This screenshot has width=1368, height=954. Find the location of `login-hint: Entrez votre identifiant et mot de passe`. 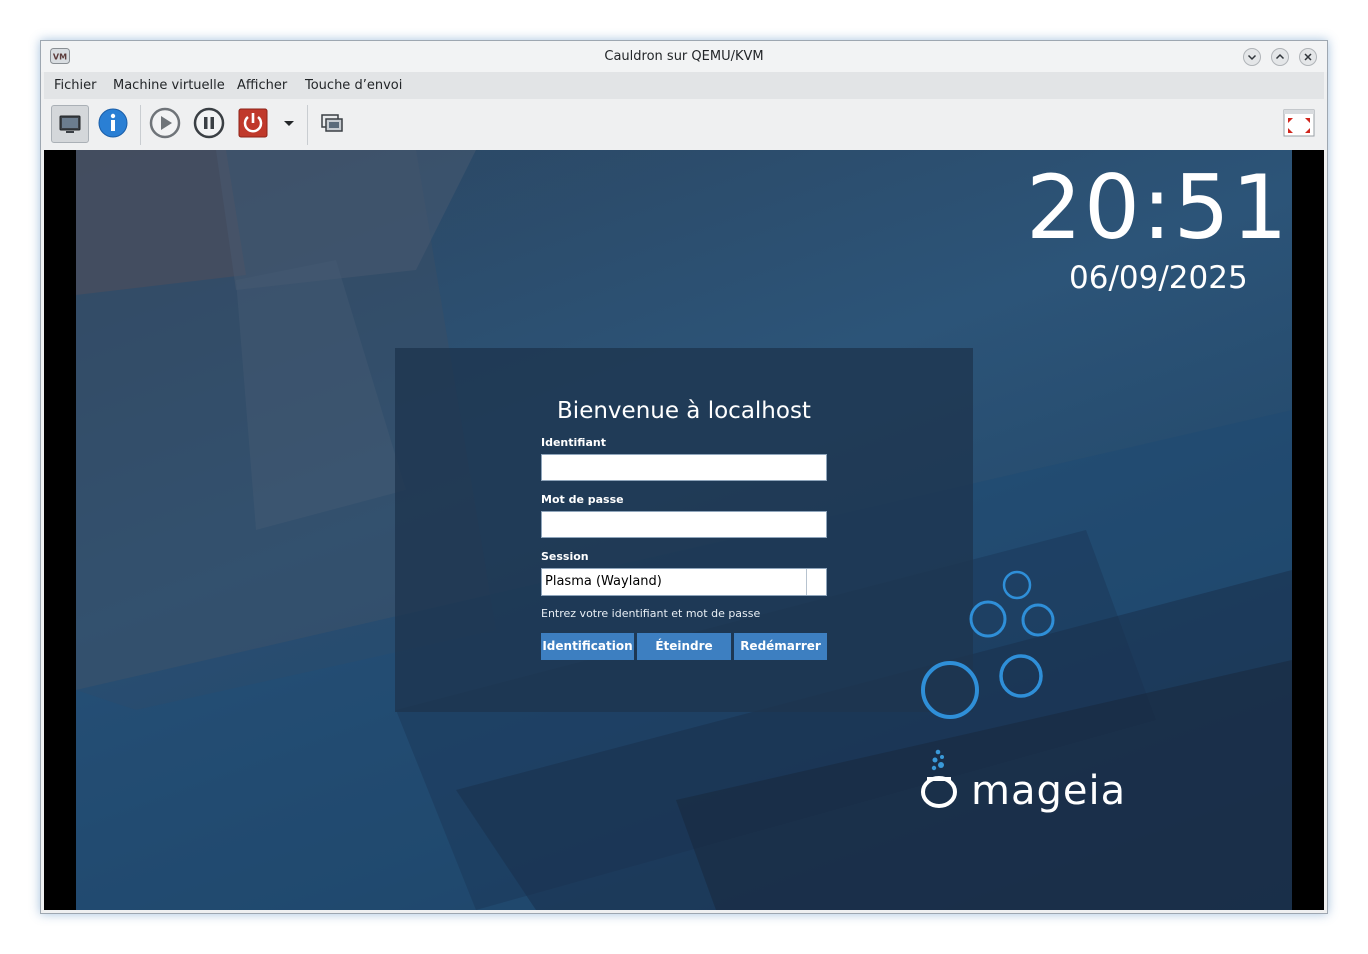

login-hint: Entrez votre identifiant et mot de passe is located at coordinates (651, 613).